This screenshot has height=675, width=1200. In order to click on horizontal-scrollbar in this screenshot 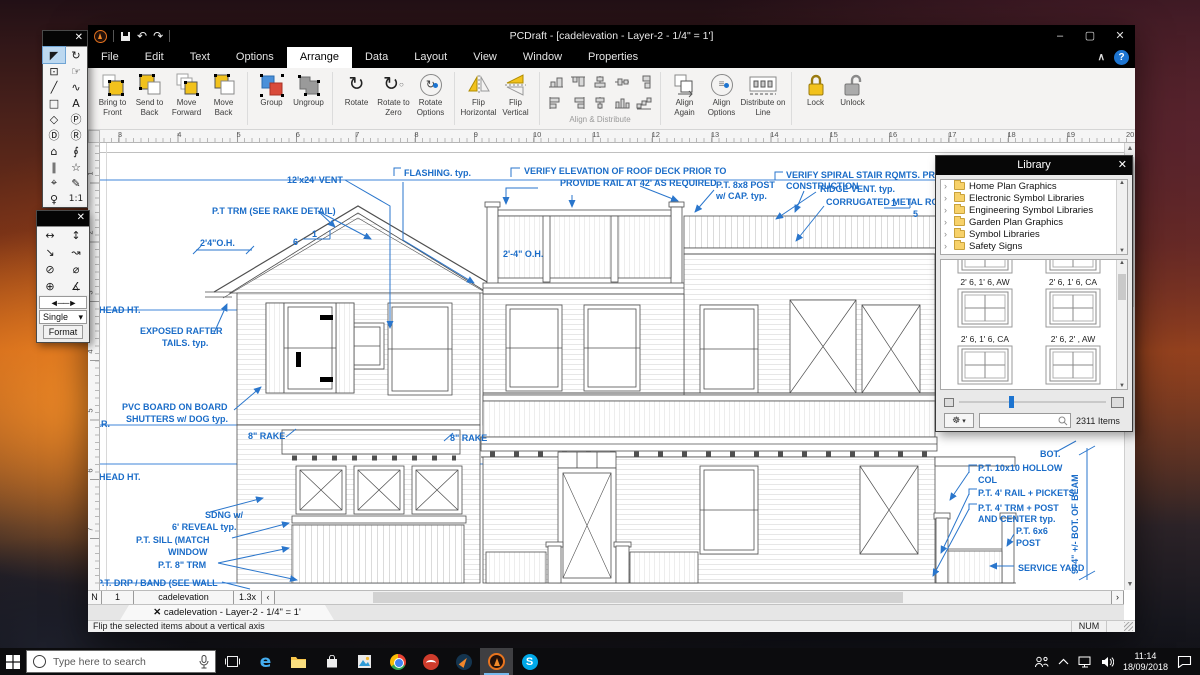, I will do `click(693, 597)`.